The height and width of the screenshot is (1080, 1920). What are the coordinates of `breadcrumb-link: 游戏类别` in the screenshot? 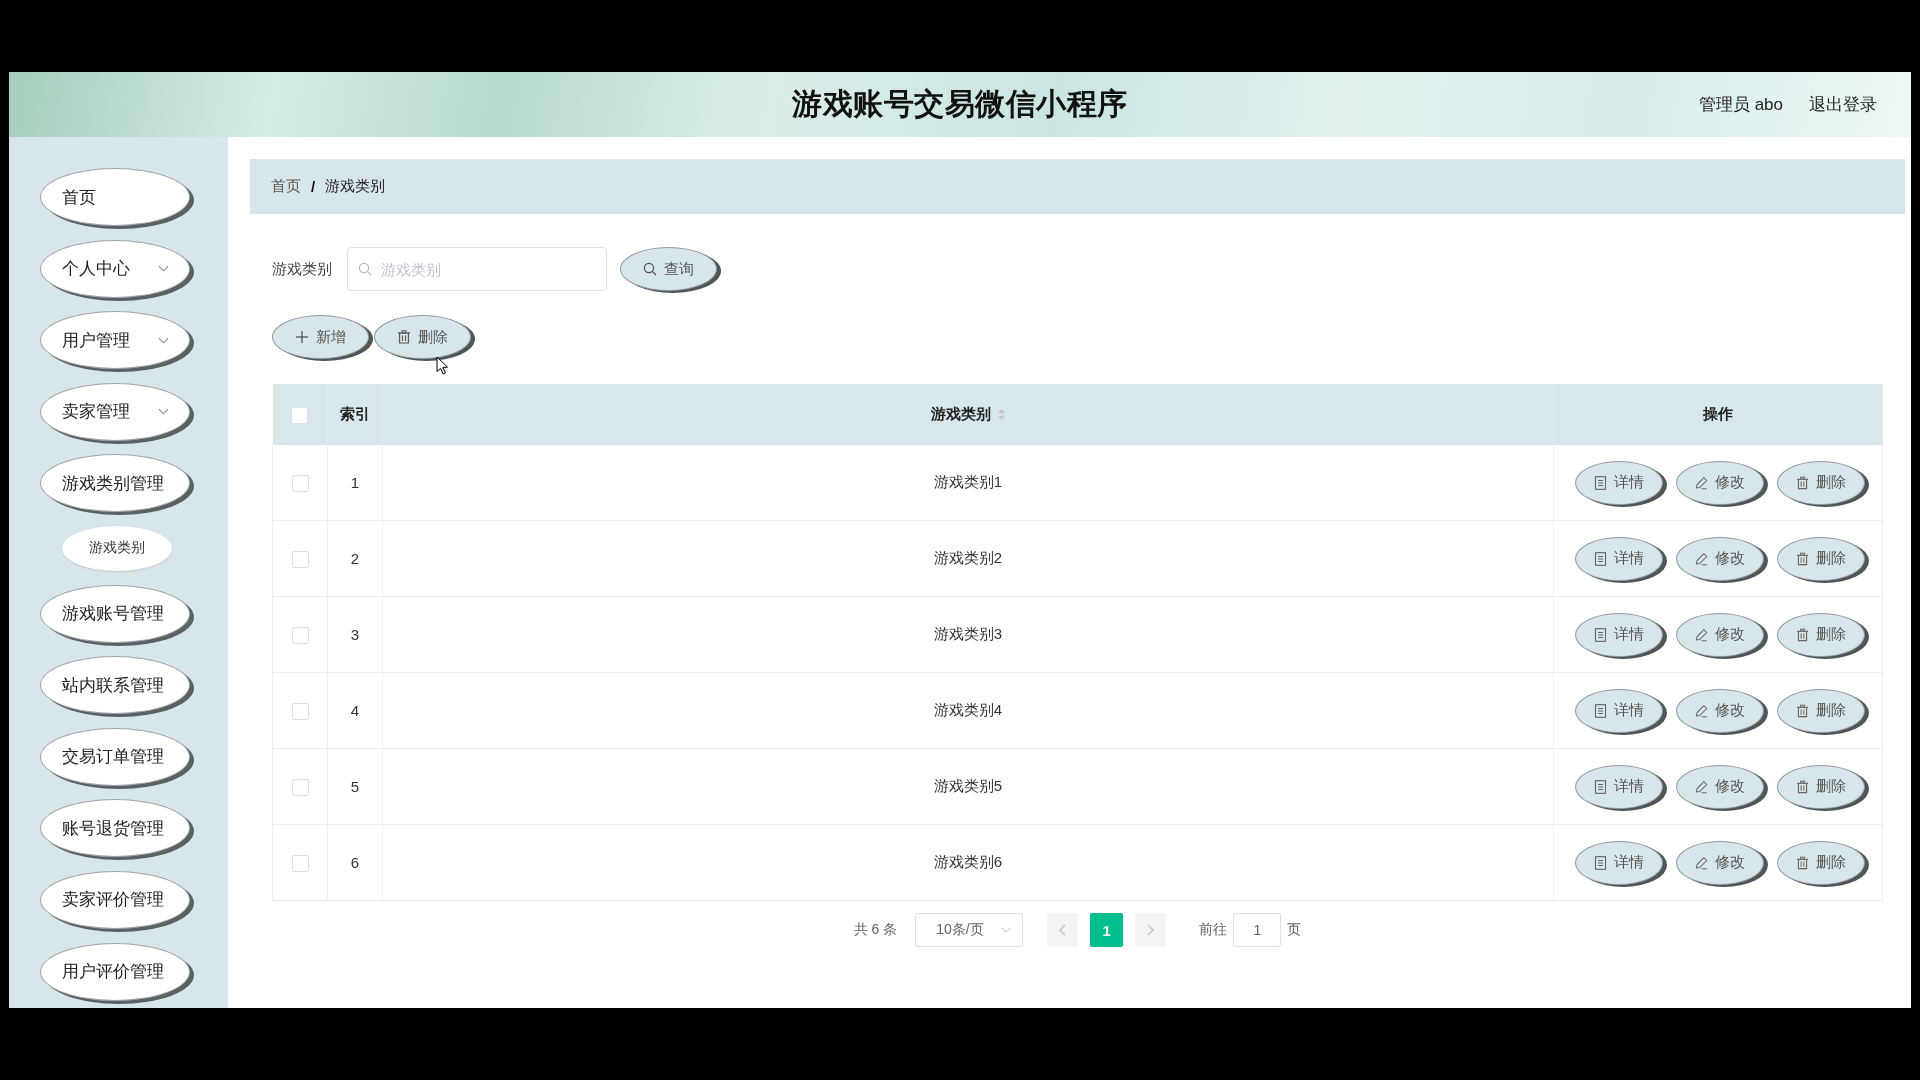 It's located at (355, 186).